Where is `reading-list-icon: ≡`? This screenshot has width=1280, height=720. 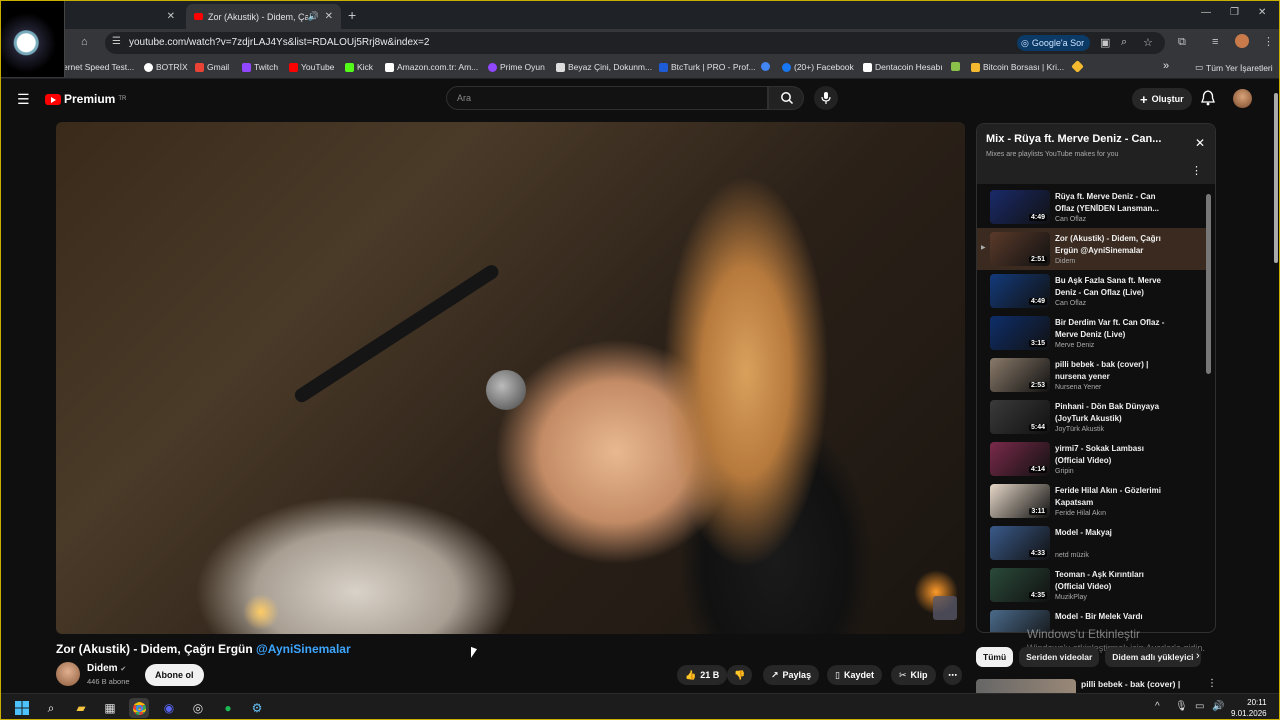 reading-list-icon: ≡ is located at coordinates (1215, 42).